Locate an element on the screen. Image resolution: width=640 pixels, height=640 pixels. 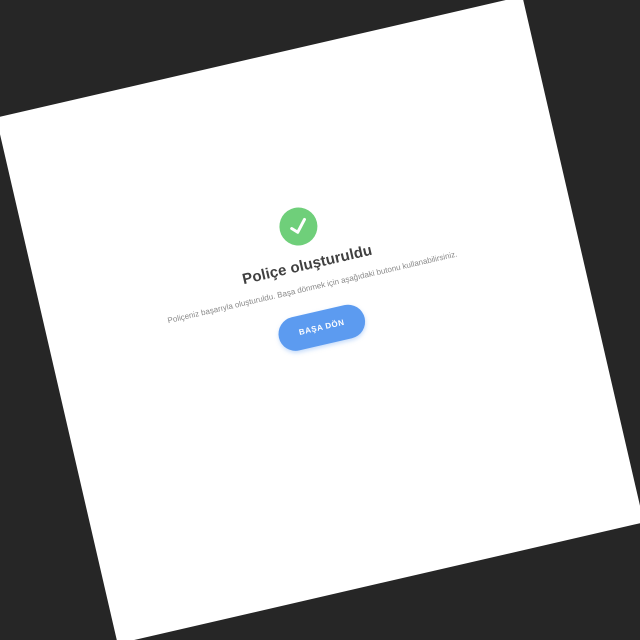
back-to-start-button: BAŞA DÖN is located at coordinates (322, 328).